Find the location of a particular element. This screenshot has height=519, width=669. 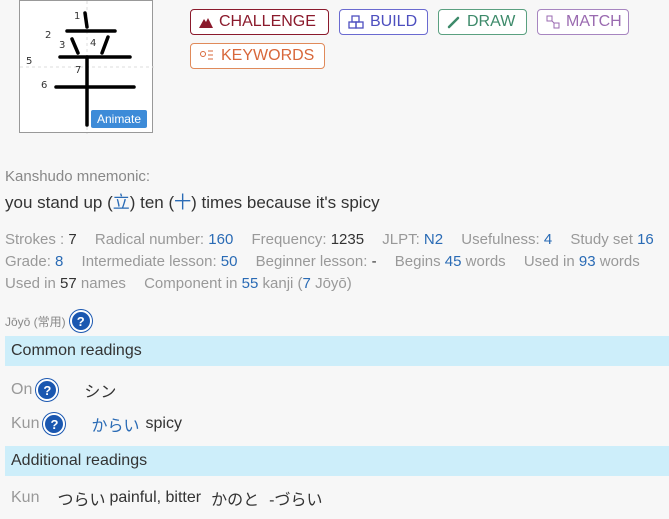

kun-reading-row: Kun ? からい spicy is located at coordinates (96, 424).